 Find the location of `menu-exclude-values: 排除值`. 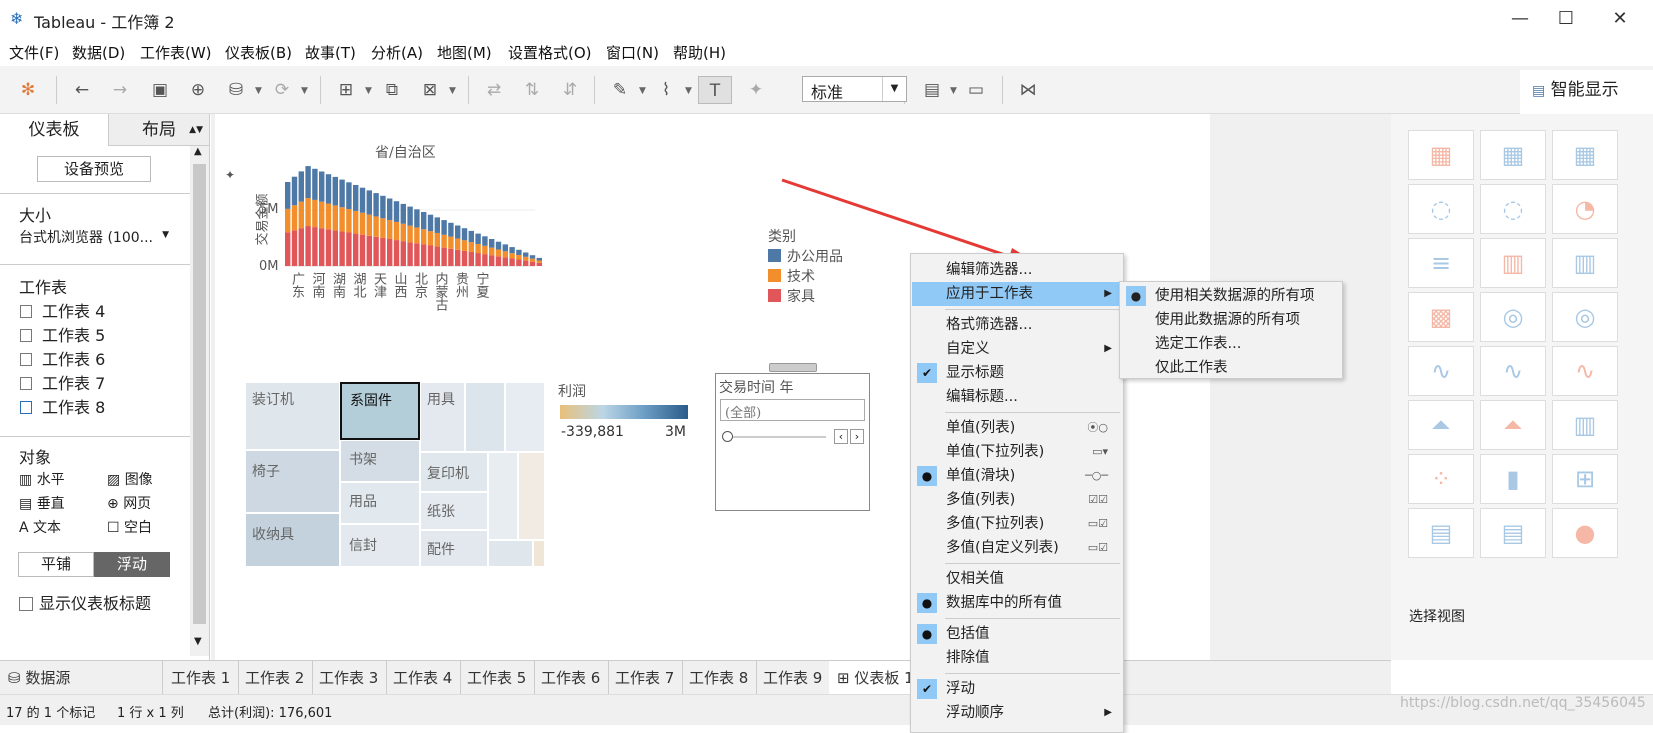

menu-exclude-values: 排除值 is located at coordinates (1017, 658).